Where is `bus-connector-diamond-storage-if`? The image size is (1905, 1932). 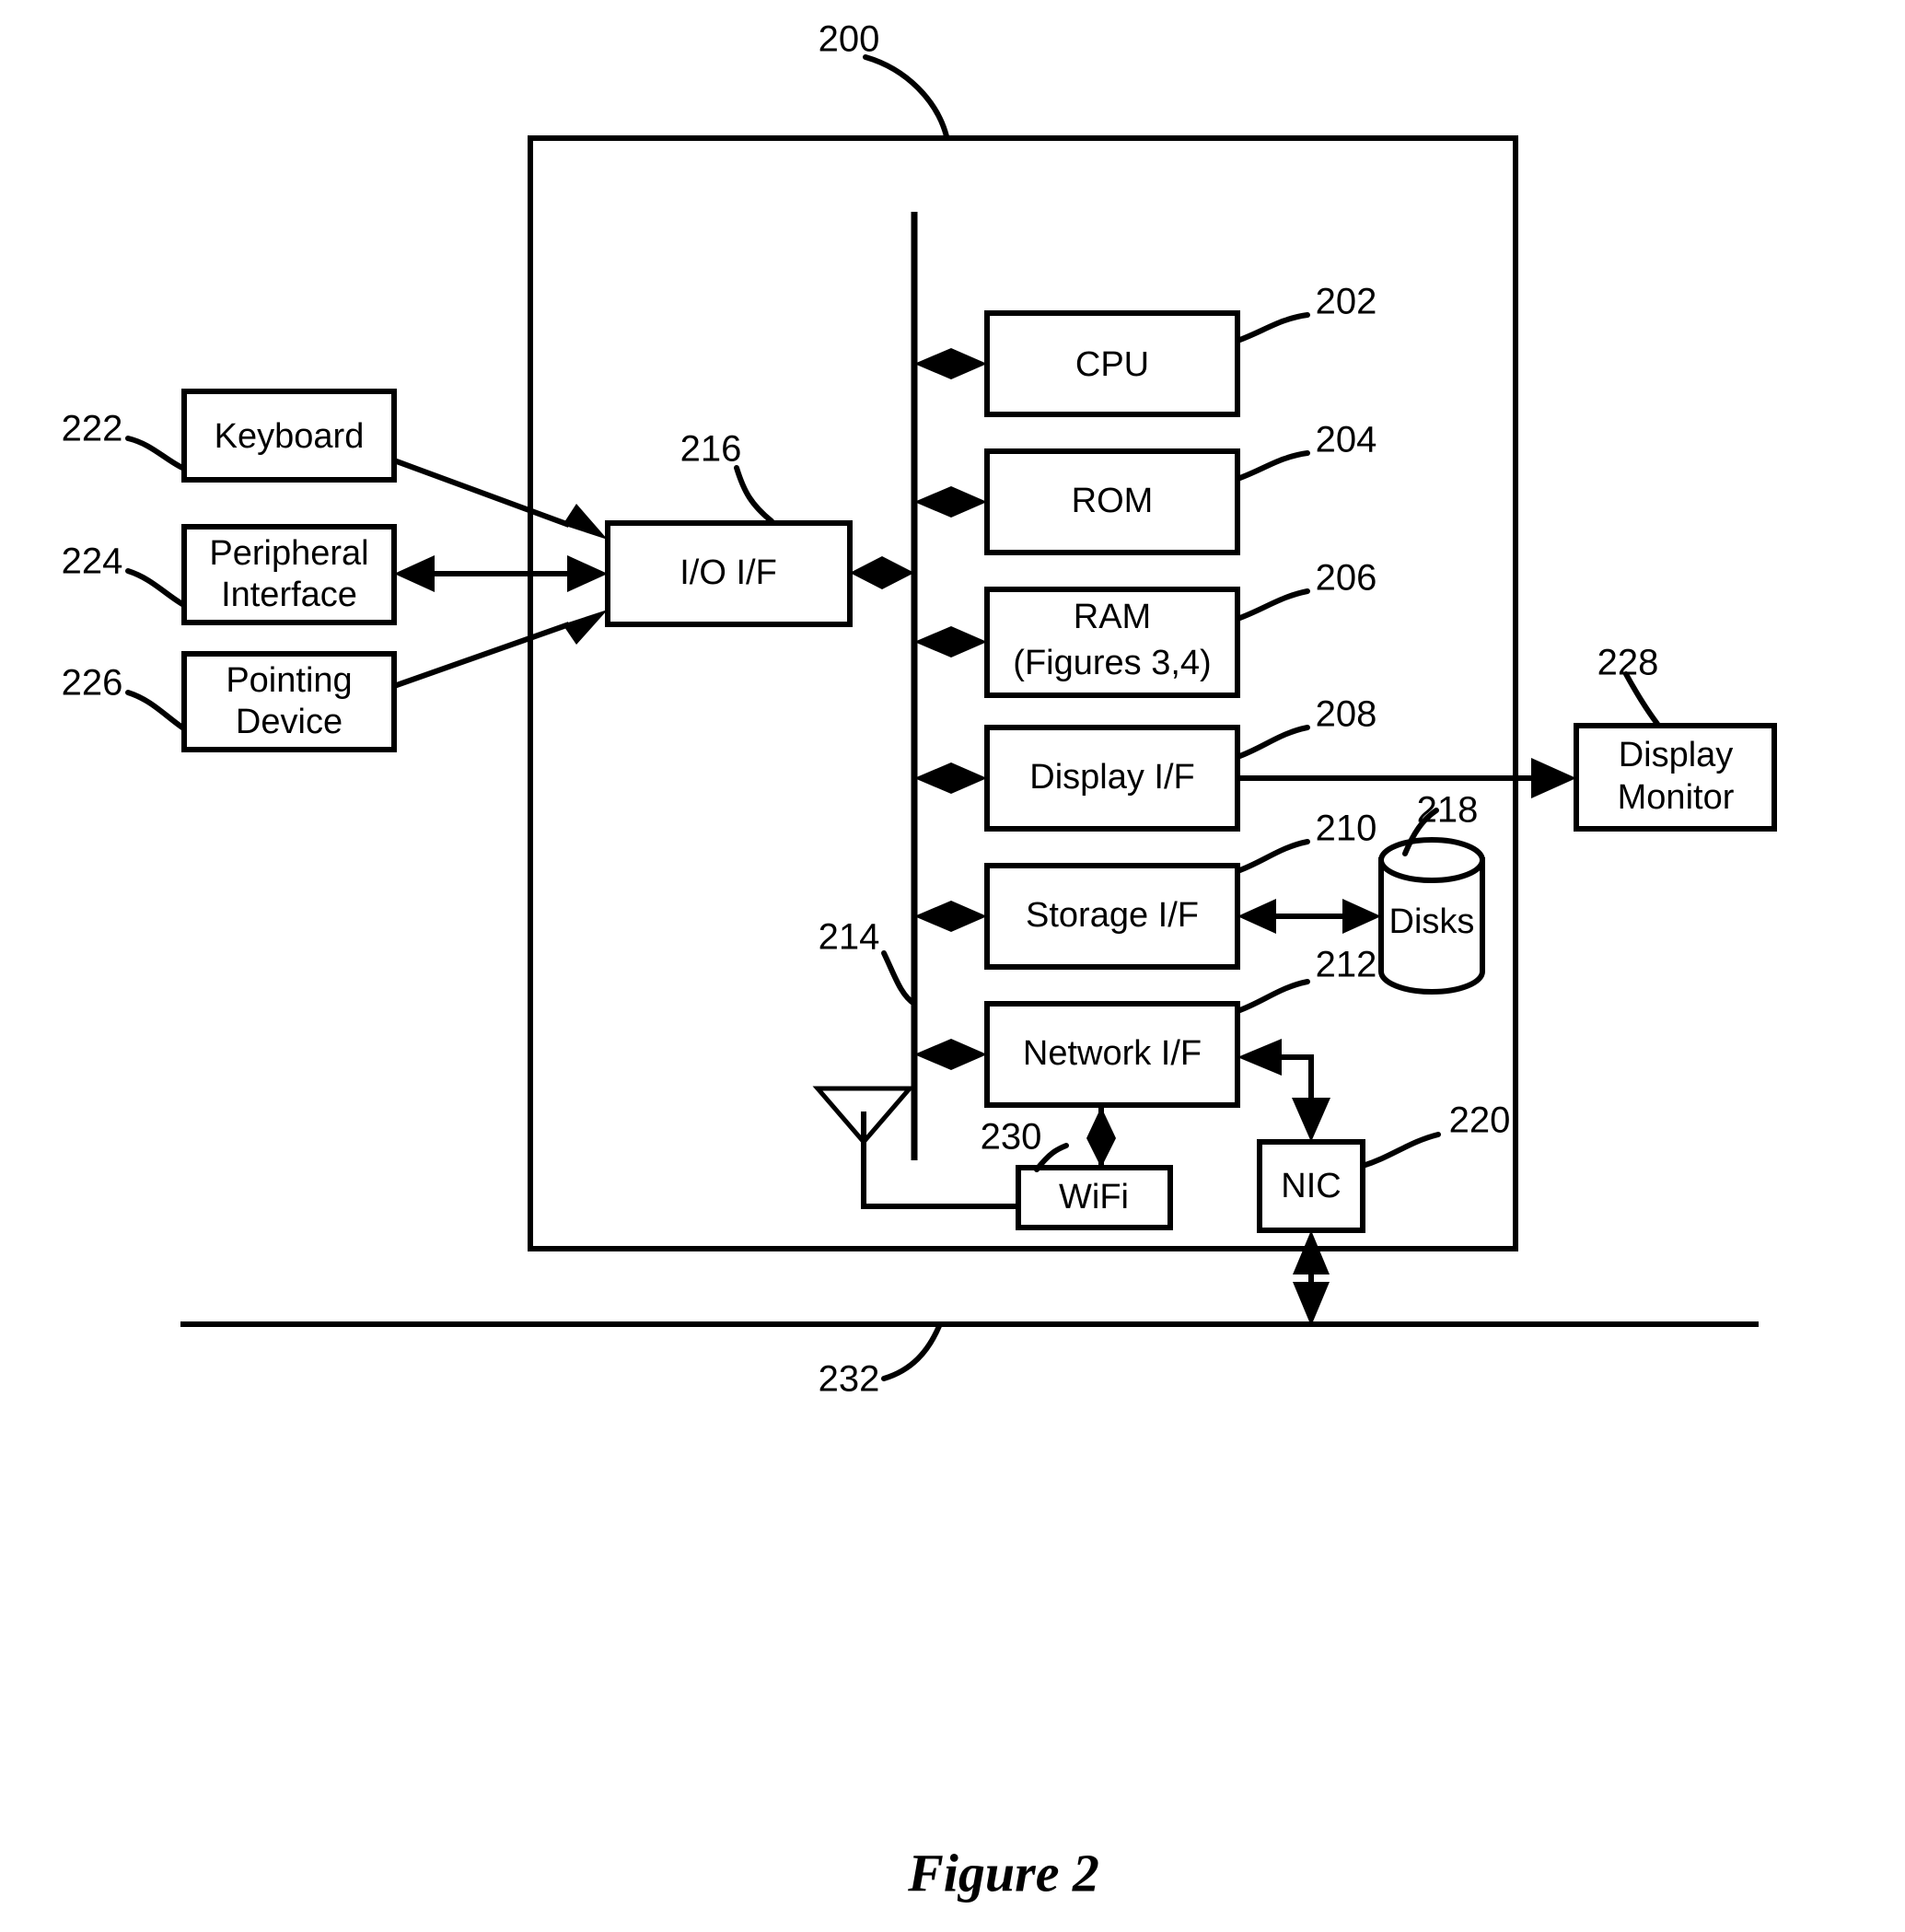 bus-connector-diamond-storage-if is located at coordinates (950, 916).